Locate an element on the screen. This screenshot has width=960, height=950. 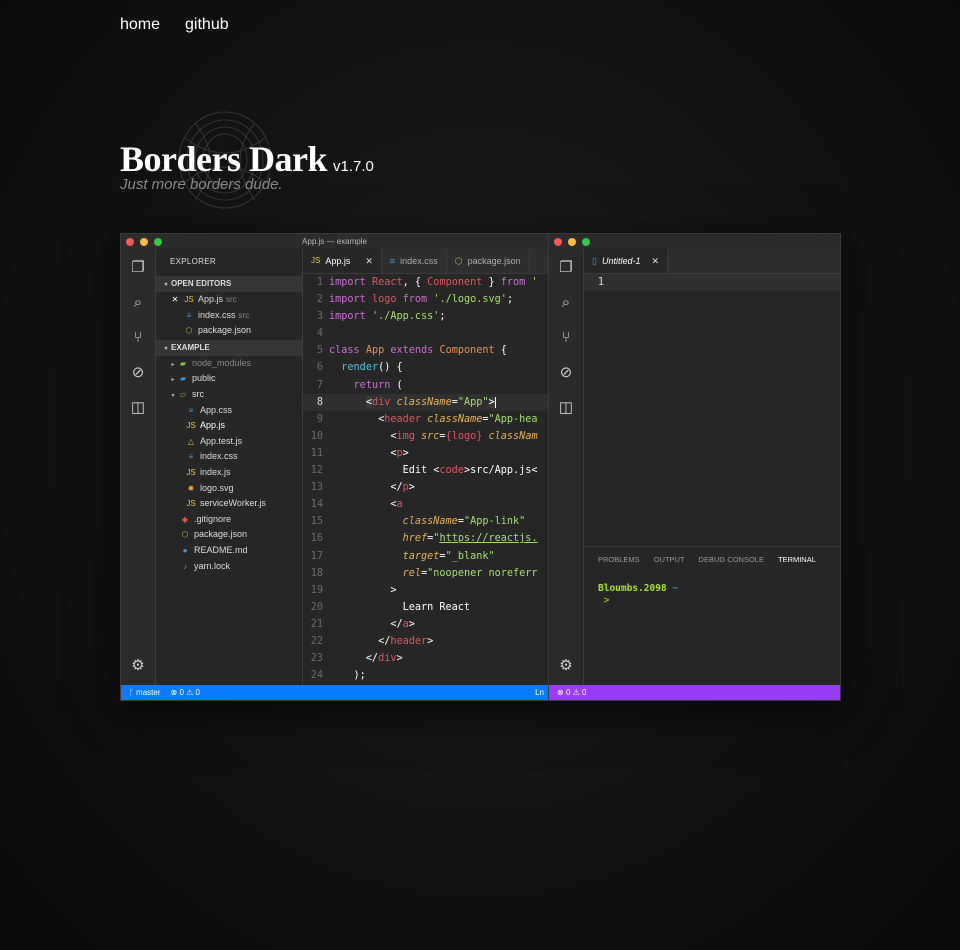
tree-file: ● README.md is located at coordinates (229, 551).